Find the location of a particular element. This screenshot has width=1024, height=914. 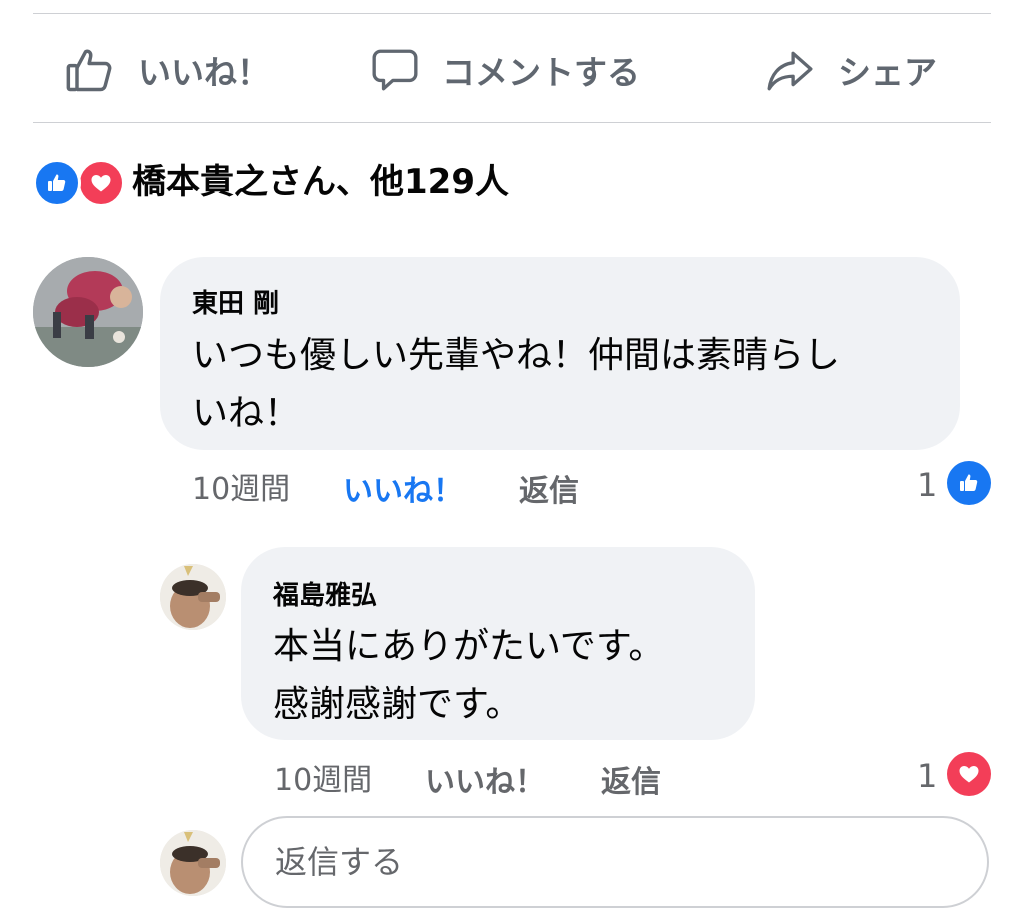

comment-author: 東田 剛 is located at coordinates (235, 301).